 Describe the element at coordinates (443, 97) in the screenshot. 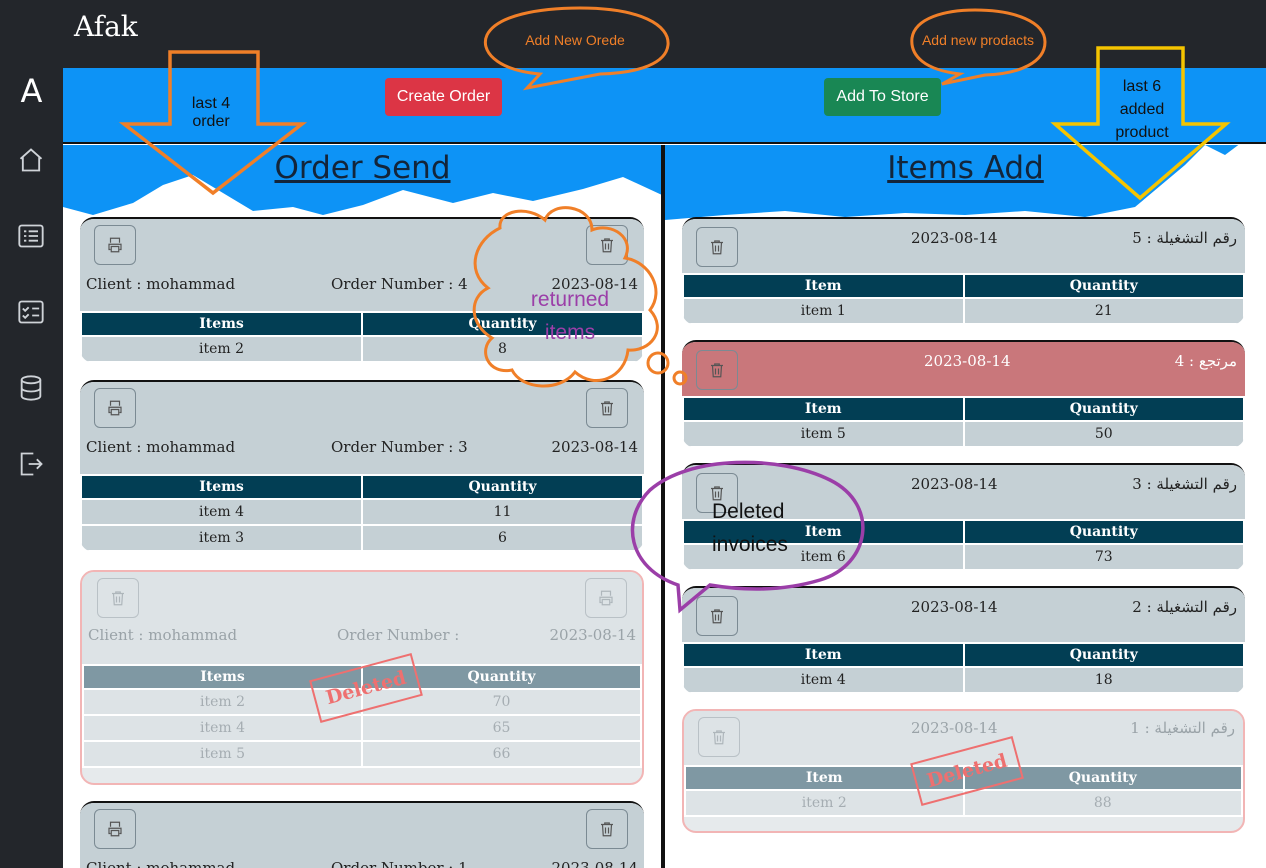

I see `create-order-button: Create Order` at that location.